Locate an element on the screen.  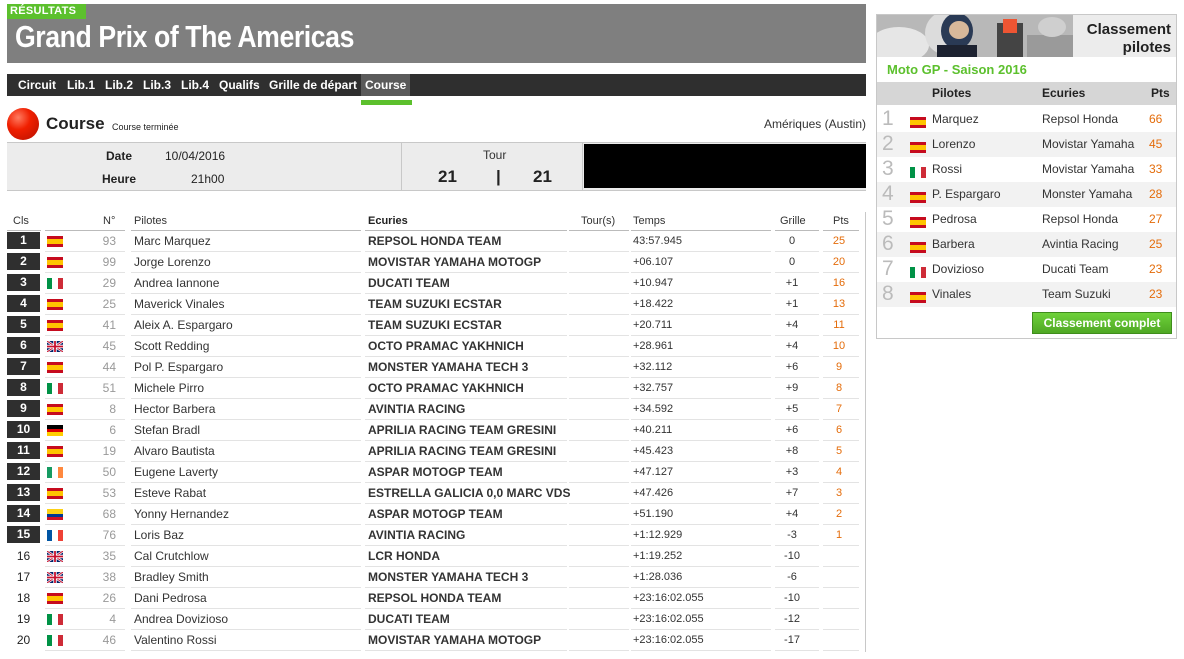
tab-grille-depart: Grille de départ is located at coordinates (313, 85).